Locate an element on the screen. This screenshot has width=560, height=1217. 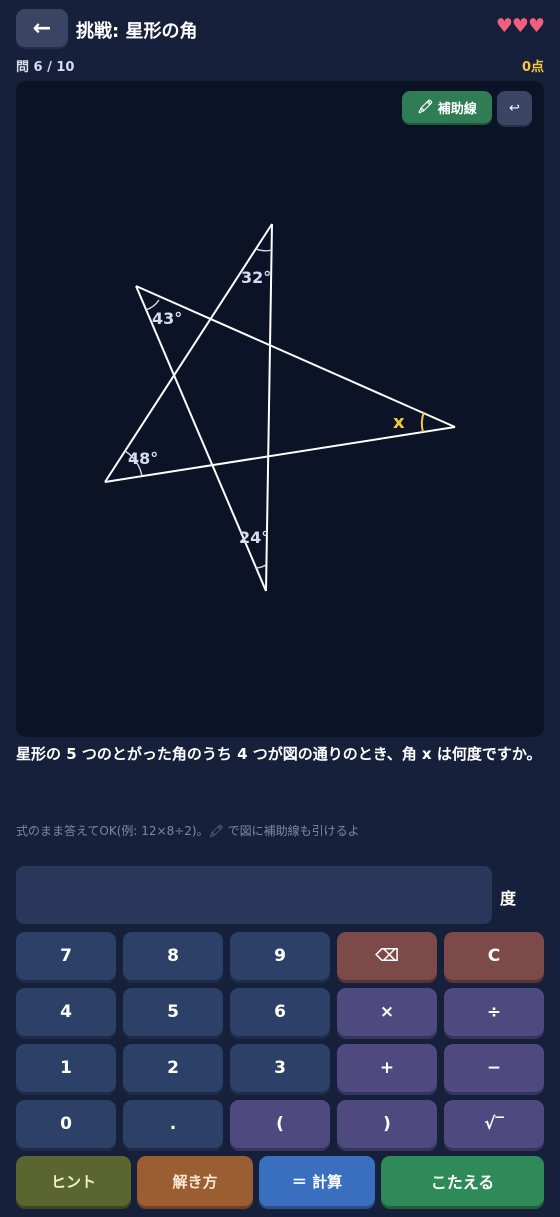
back-button: ← is located at coordinates (42, 28).